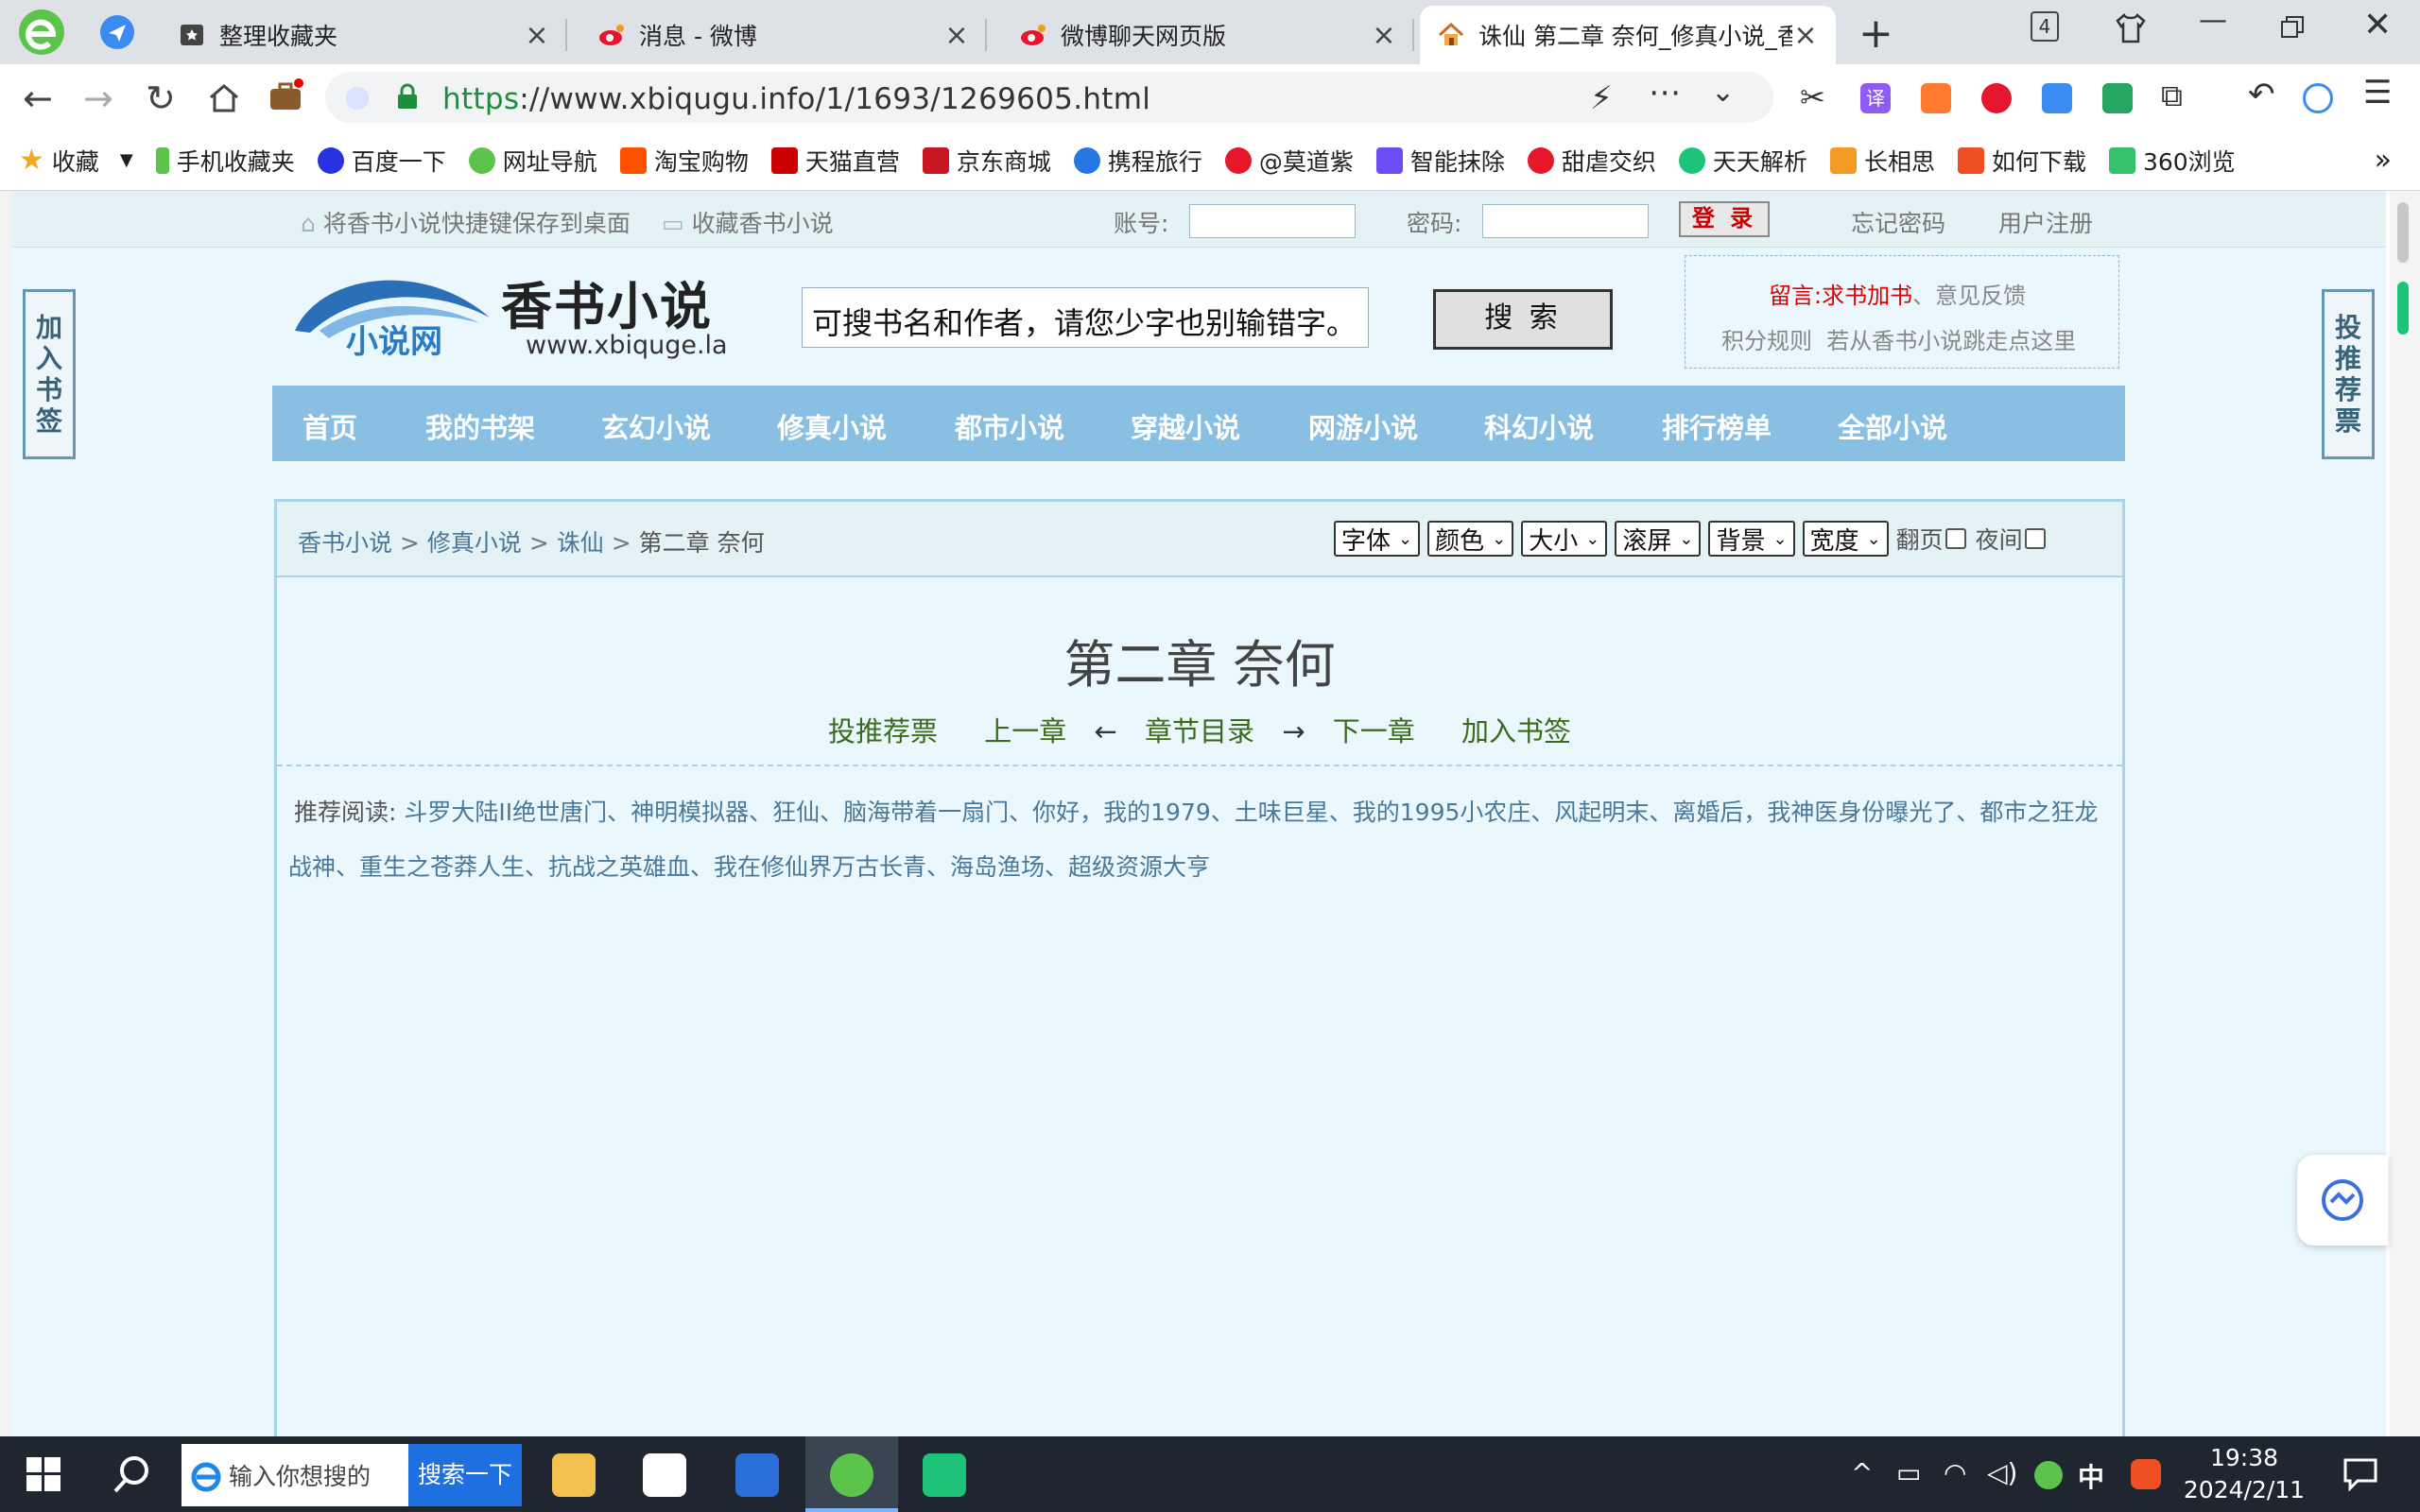 Image resolution: width=2420 pixels, height=1512 pixels. I want to click on tab-zhuxian-chapter: 诛仙 第二章 奈何_修真小说_香 ×, so click(1628, 35).